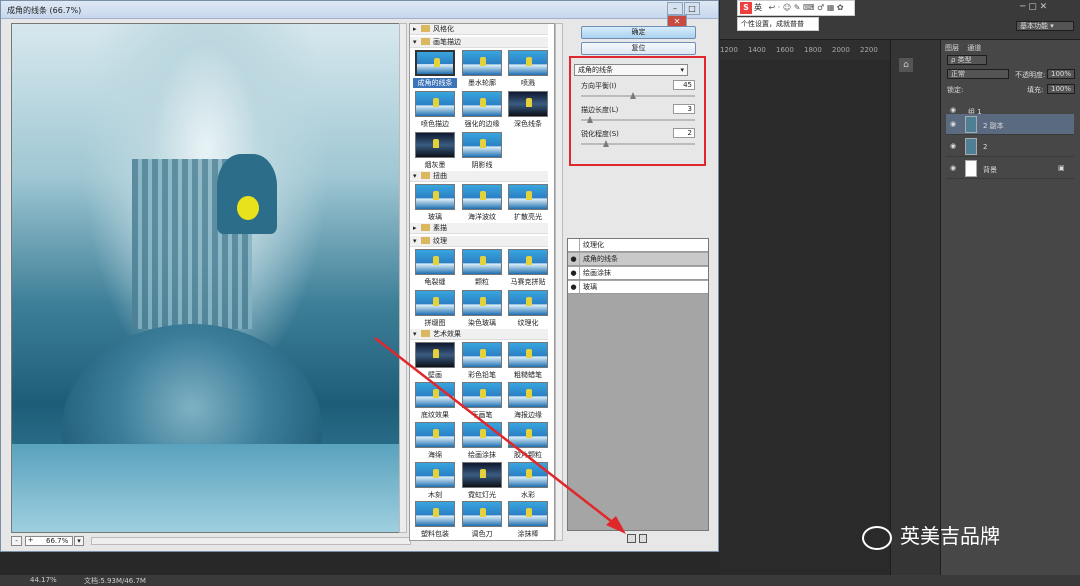  Describe the element at coordinates (806, 7) in the screenshot. I see `ime-tool-icons: ↩ · ☺ ✎ ⌨ ♂ ▦ ✿` at that location.